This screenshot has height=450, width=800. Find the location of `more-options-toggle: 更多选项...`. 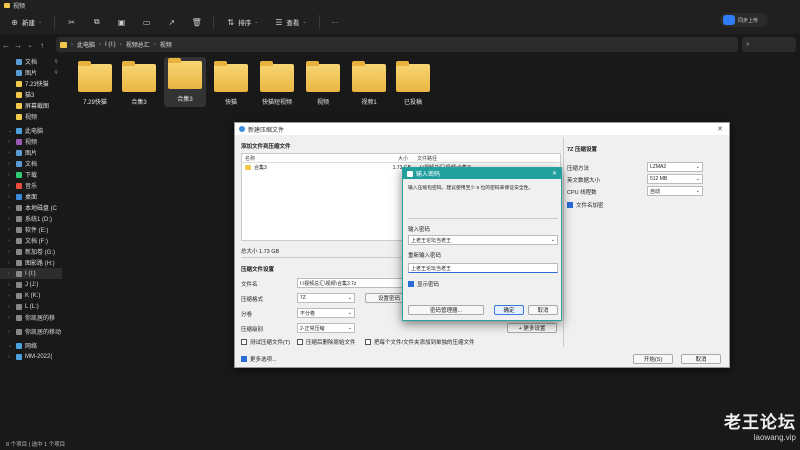

more-options-toggle: 更多选项... is located at coordinates (259, 359).